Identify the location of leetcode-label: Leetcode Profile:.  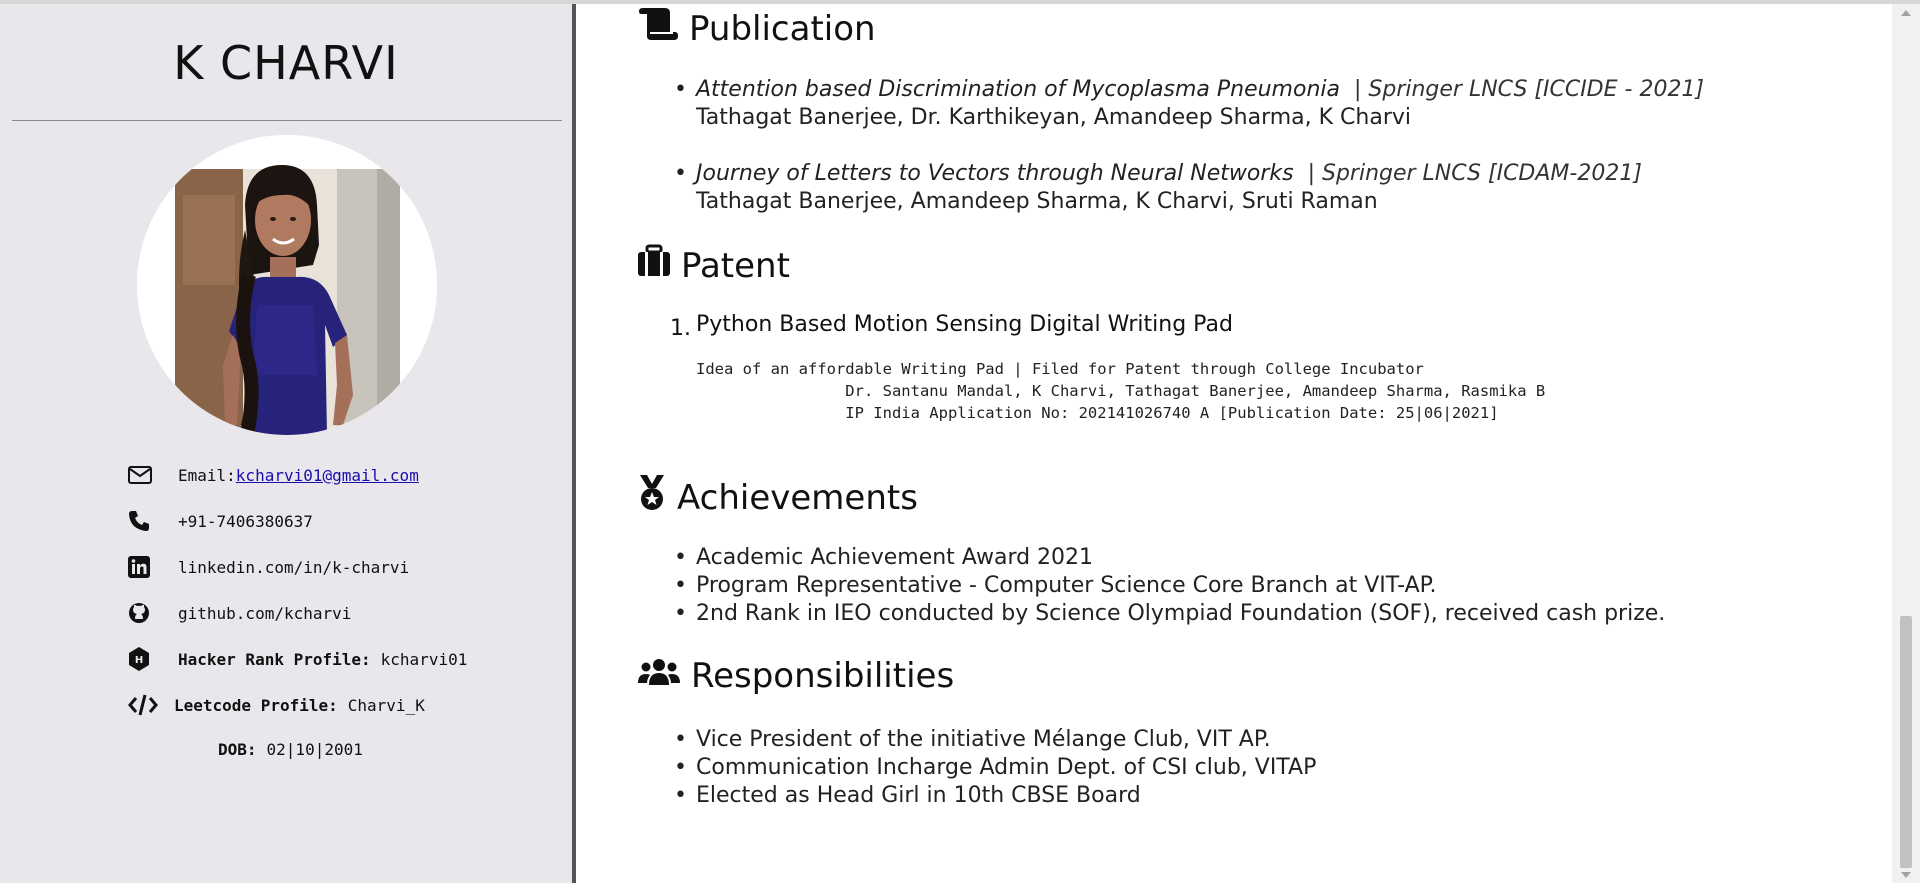
(256, 705).